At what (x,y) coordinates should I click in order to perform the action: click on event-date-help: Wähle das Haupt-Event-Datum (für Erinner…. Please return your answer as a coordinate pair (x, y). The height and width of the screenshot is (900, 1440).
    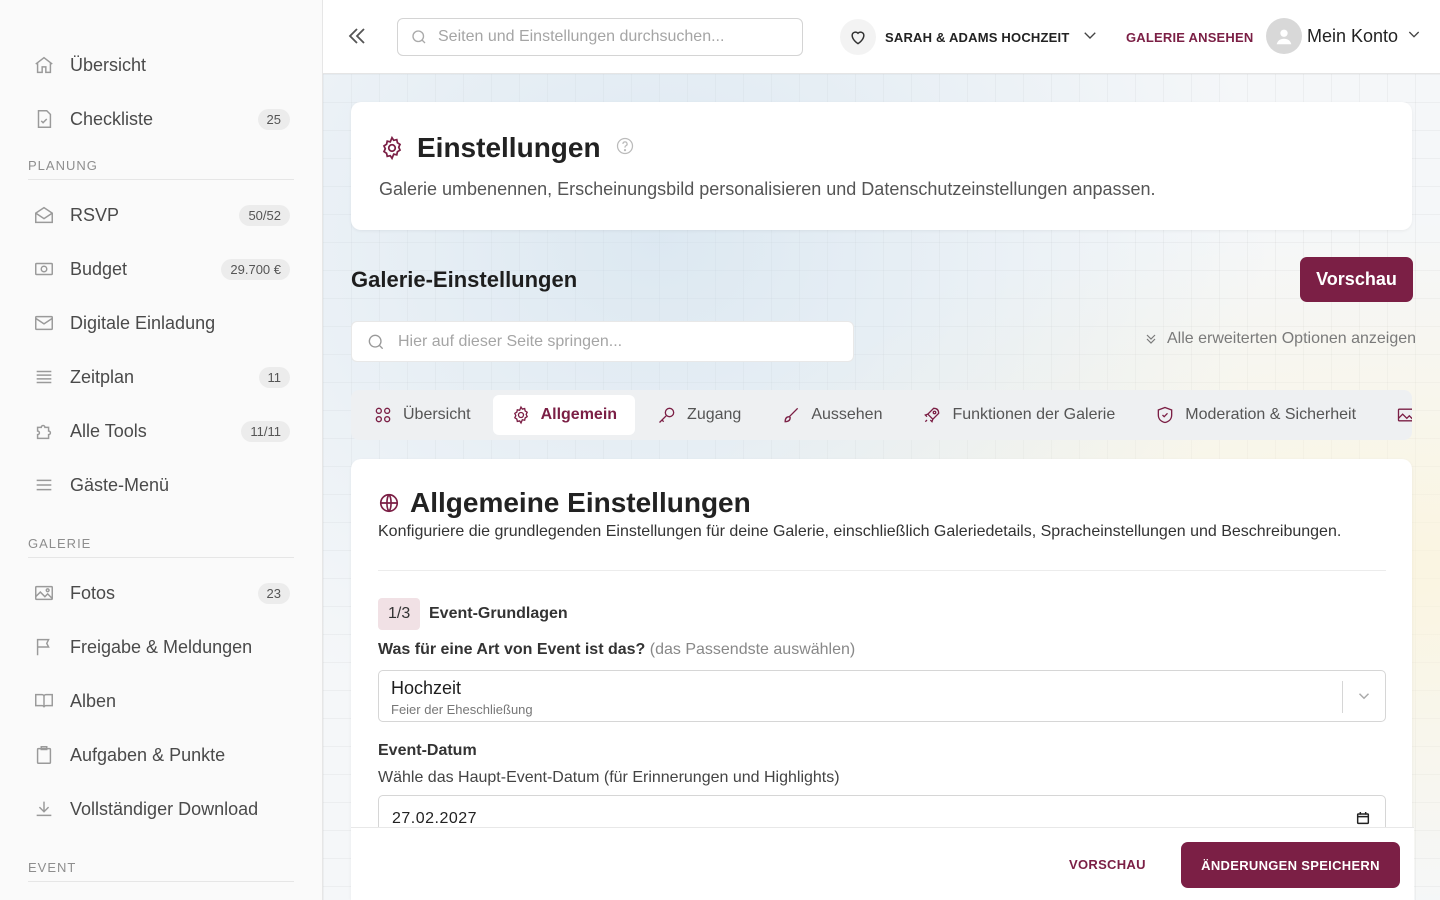
    Looking at the image, I should click on (609, 777).